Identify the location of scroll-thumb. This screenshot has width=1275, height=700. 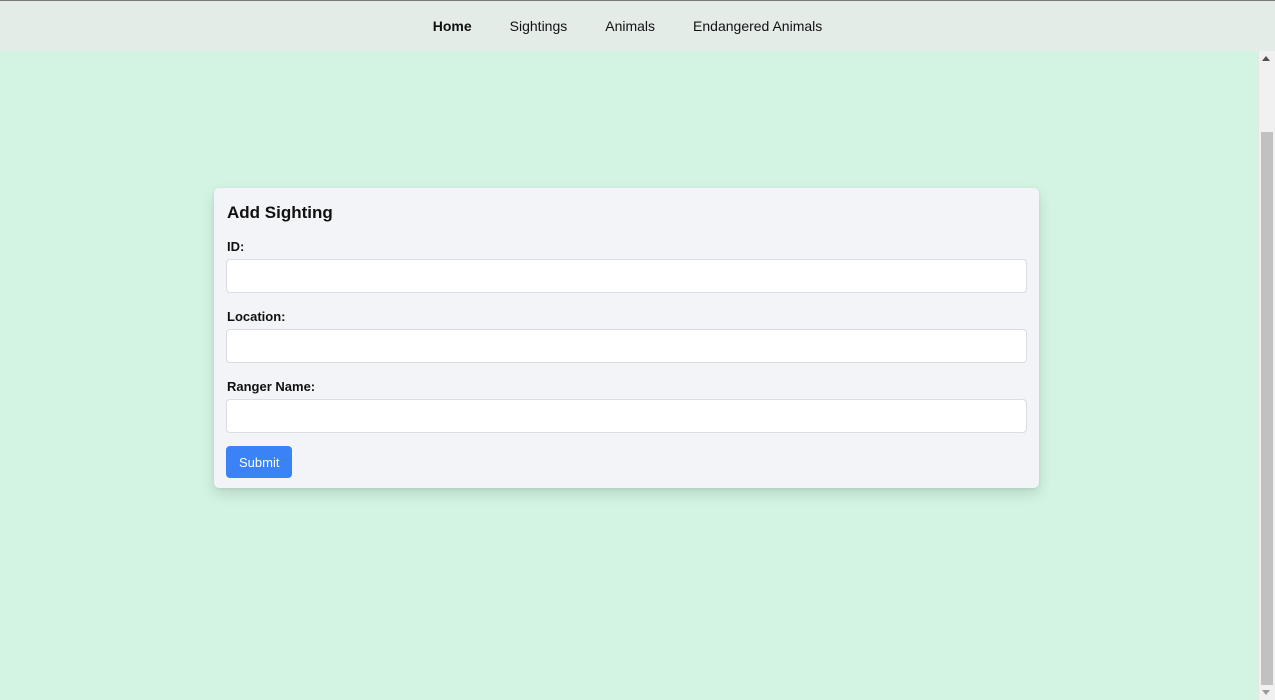
(1267, 408).